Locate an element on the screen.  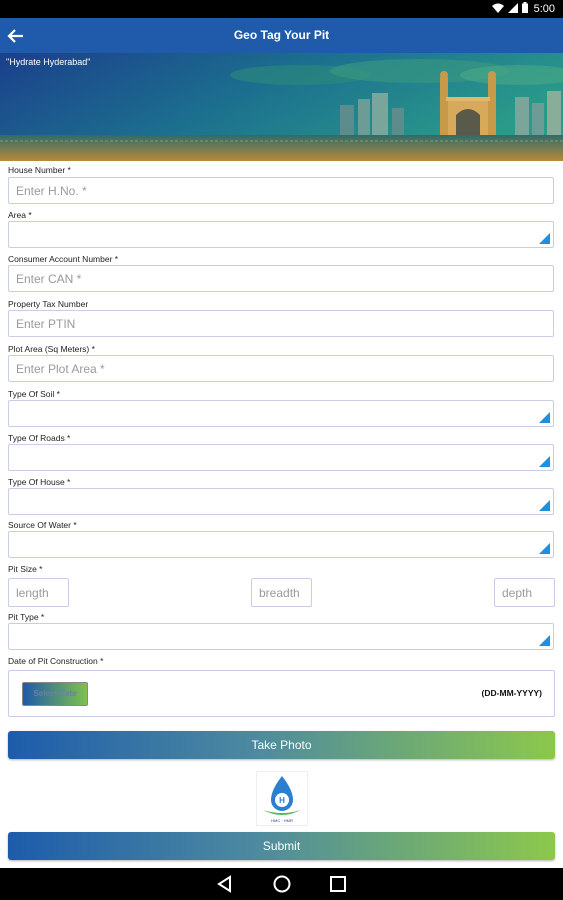
roads-type-dropdown is located at coordinates (281, 457).